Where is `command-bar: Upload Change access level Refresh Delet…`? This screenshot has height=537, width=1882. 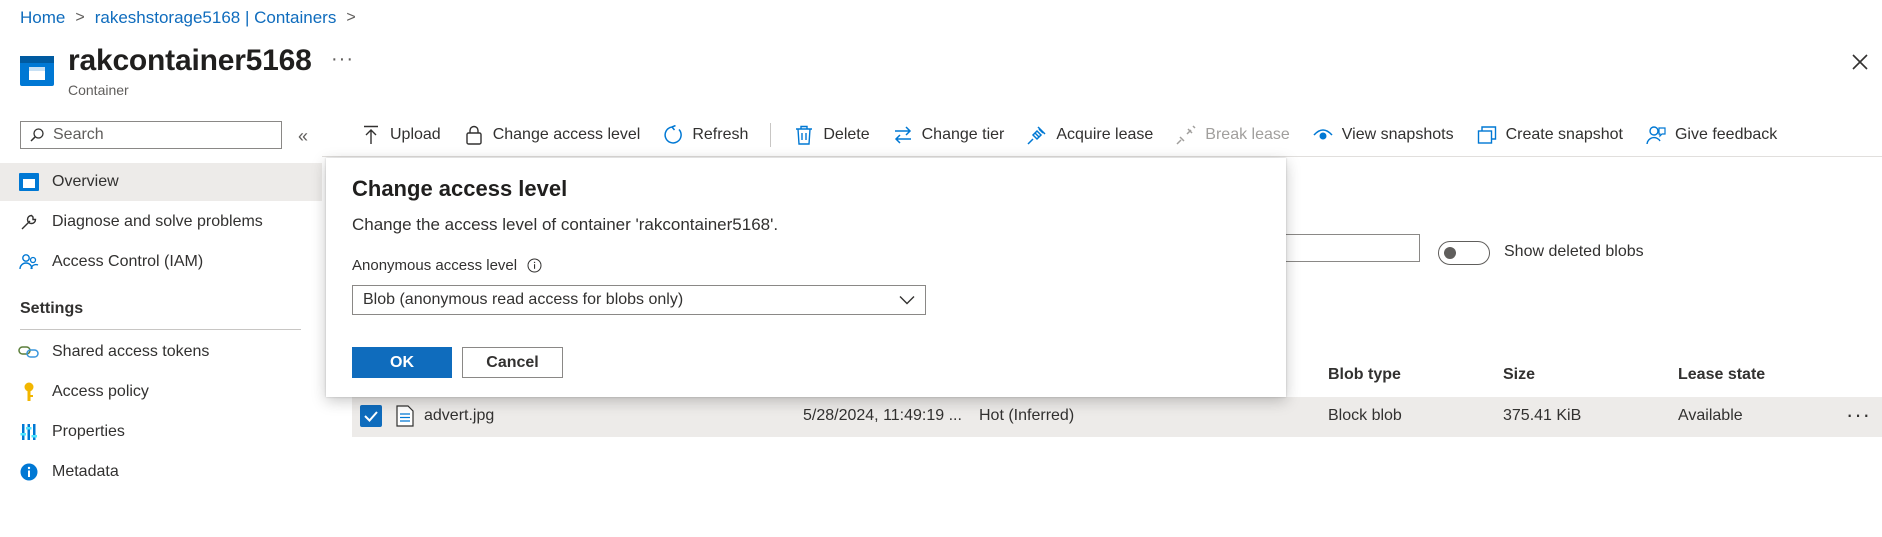
command-bar: Upload Change access level Refresh Delet… is located at coordinates (1079, 135).